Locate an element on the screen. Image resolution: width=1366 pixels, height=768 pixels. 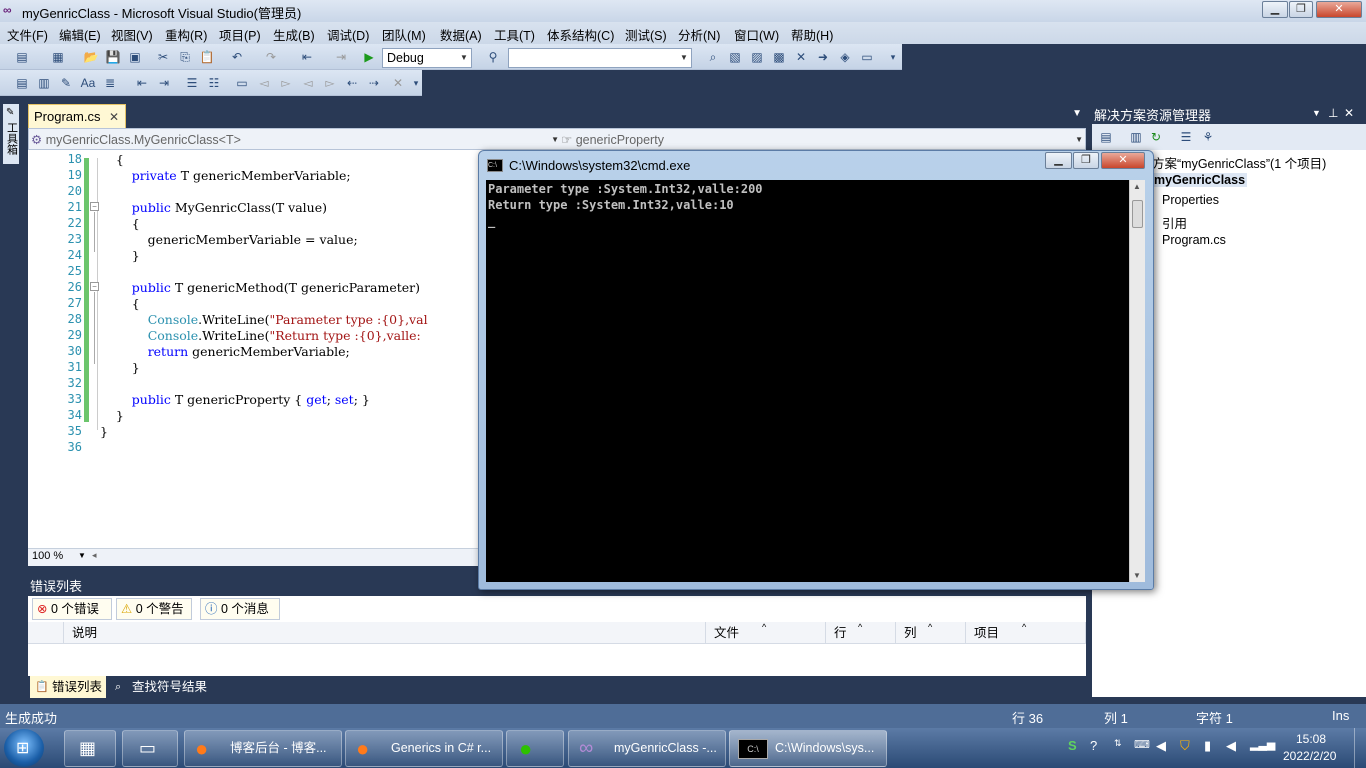
menu-view: 视图(V) is located at coordinates (132, 34).